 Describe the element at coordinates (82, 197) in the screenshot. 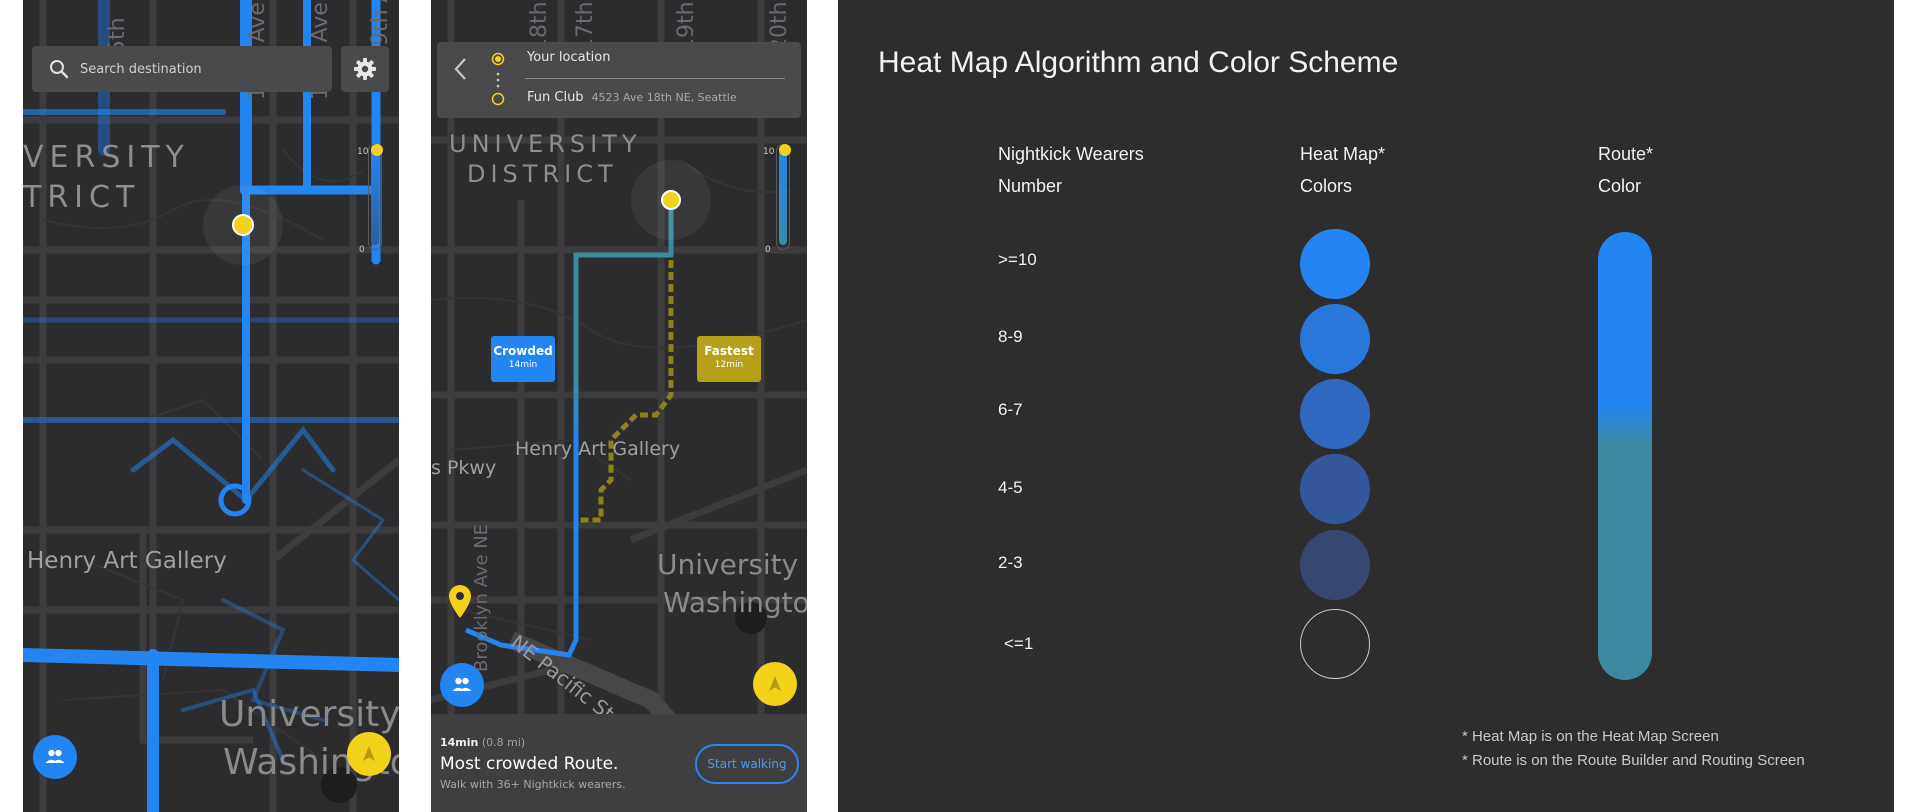

I see `district-label: TRICT` at that location.